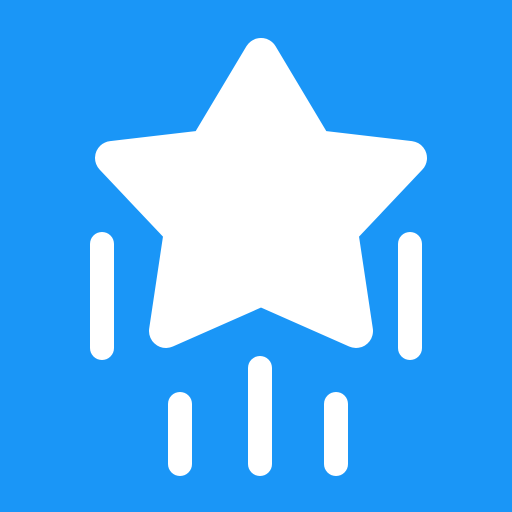 Image resolution: width=512 pixels, height=512 pixels. I want to click on trail-bar-center, so click(260, 416).